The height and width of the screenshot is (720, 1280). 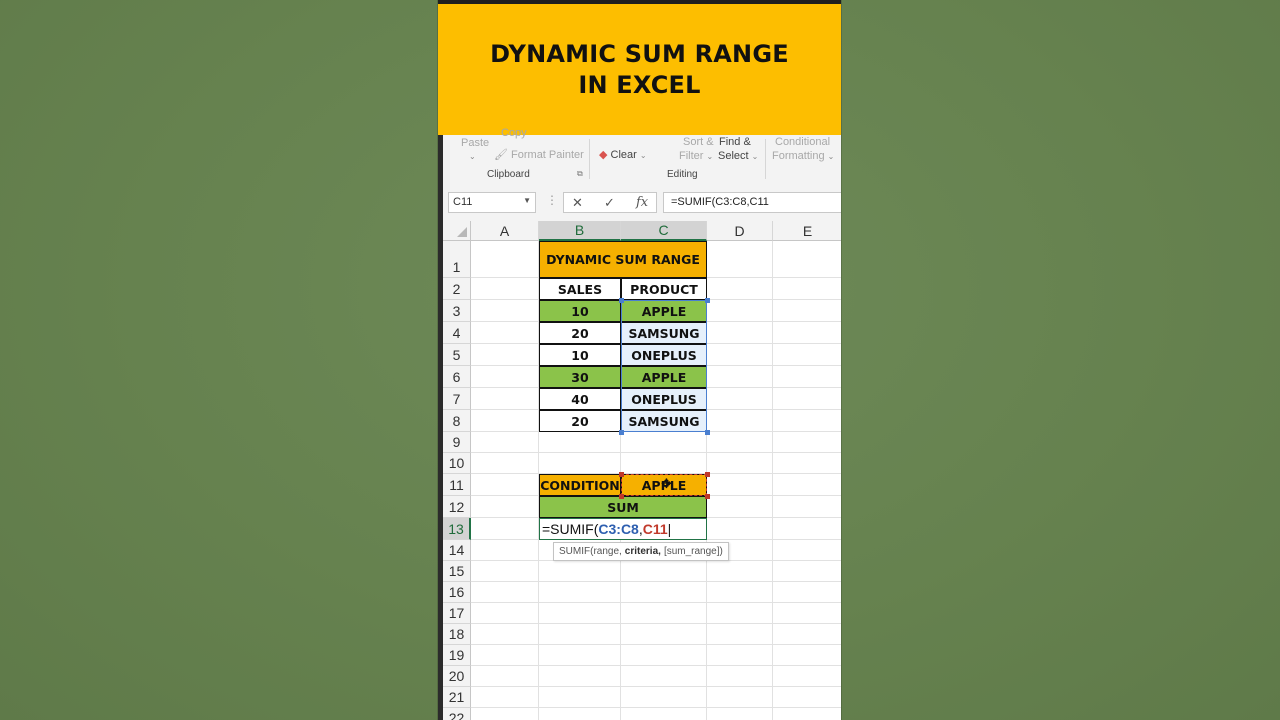 I want to click on cell-a18, so click(x=505, y=634).